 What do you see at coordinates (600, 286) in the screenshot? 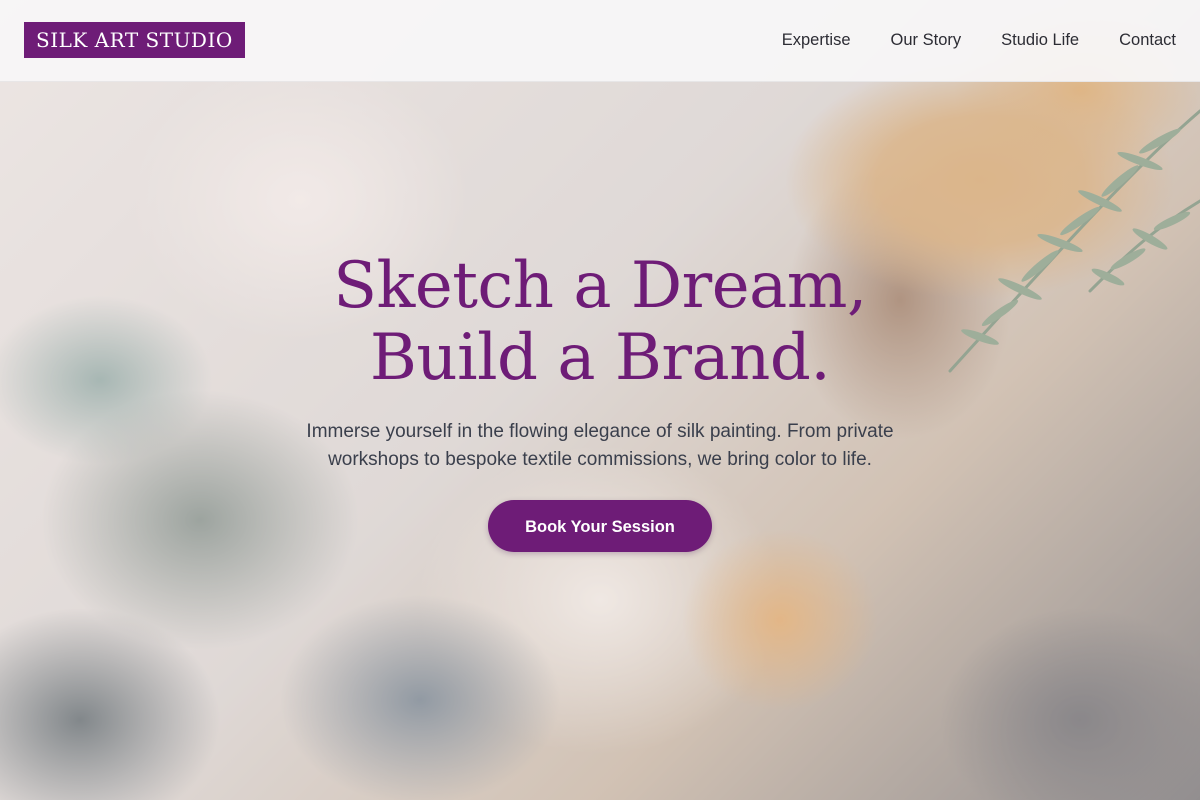
I see `hero-title-line-1: Sketch a Dream,` at bounding box center [600, 286].